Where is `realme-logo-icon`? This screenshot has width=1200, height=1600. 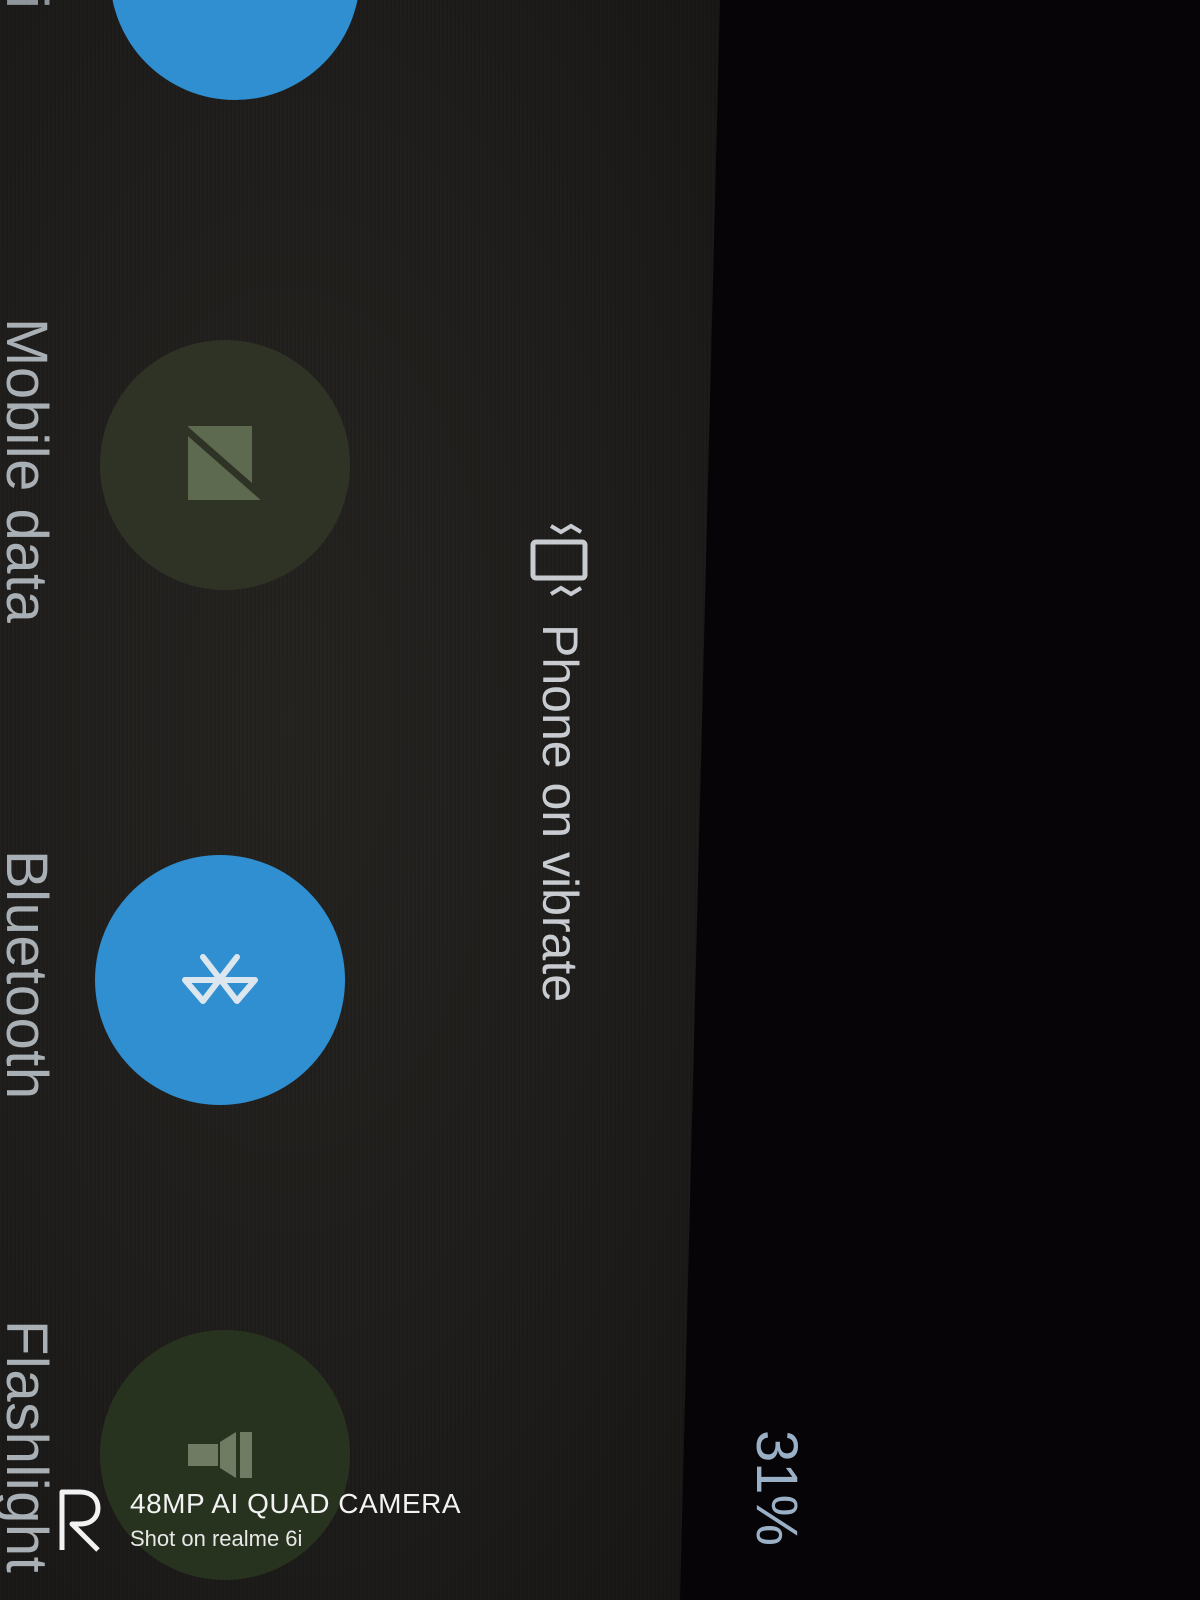
realme-logo-icon is located at coordinates (80, 1520).